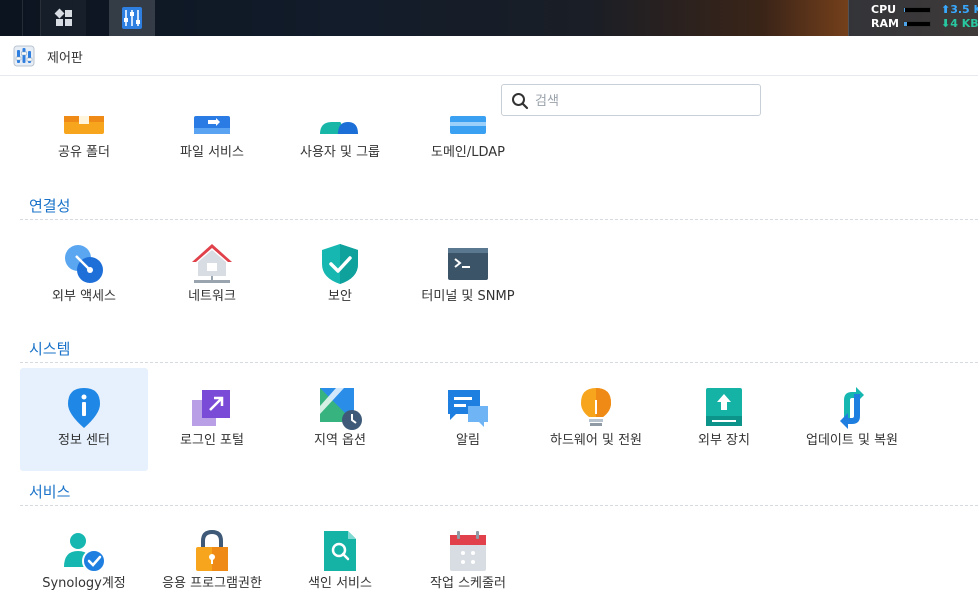 Image resolution: width=978 pixels, height=615 pixels. Describe the element at coordinates (468, 408) in the screenshot. I see `notification-chat-icon` at that location.